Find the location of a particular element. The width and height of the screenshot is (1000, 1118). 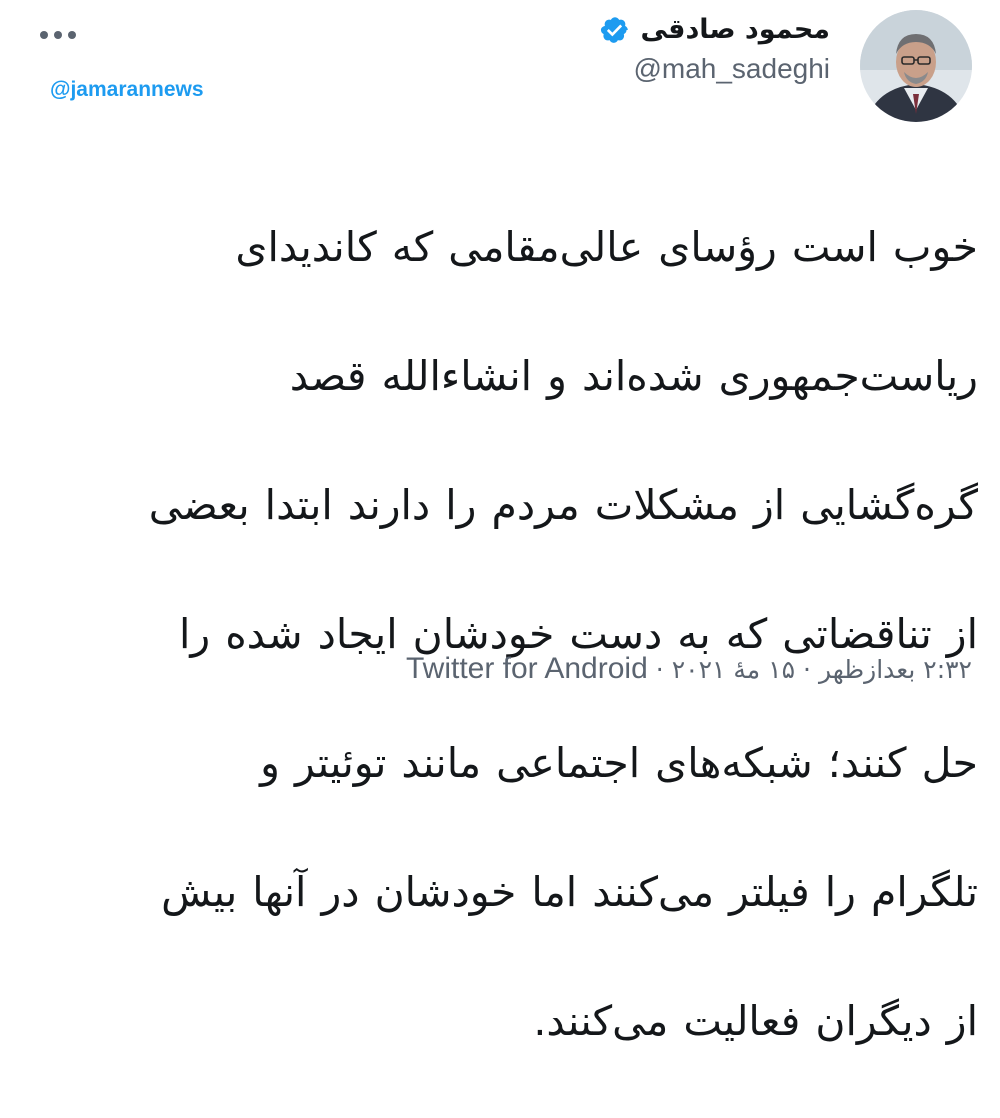

author-name-row: محمود صادقی is located at coordinates (715, 29).